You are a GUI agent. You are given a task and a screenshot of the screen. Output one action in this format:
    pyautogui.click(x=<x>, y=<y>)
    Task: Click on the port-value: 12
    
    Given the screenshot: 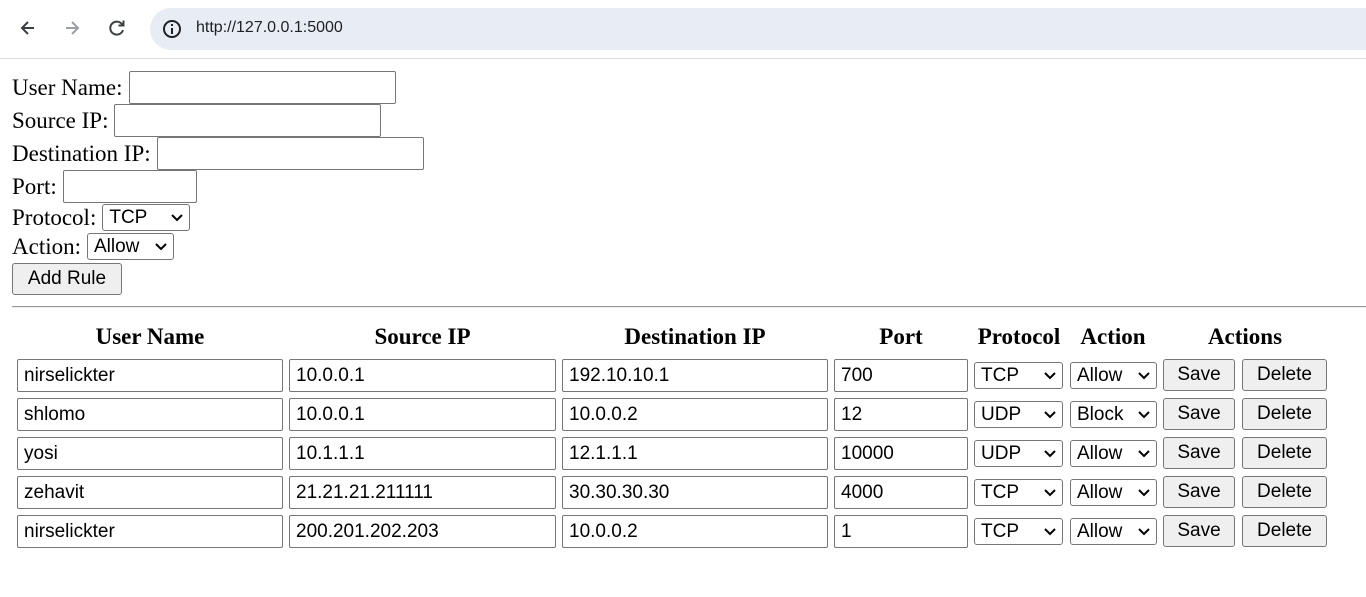 What is the action you would take?
    pyautogui.click(x=852, y=414)
    